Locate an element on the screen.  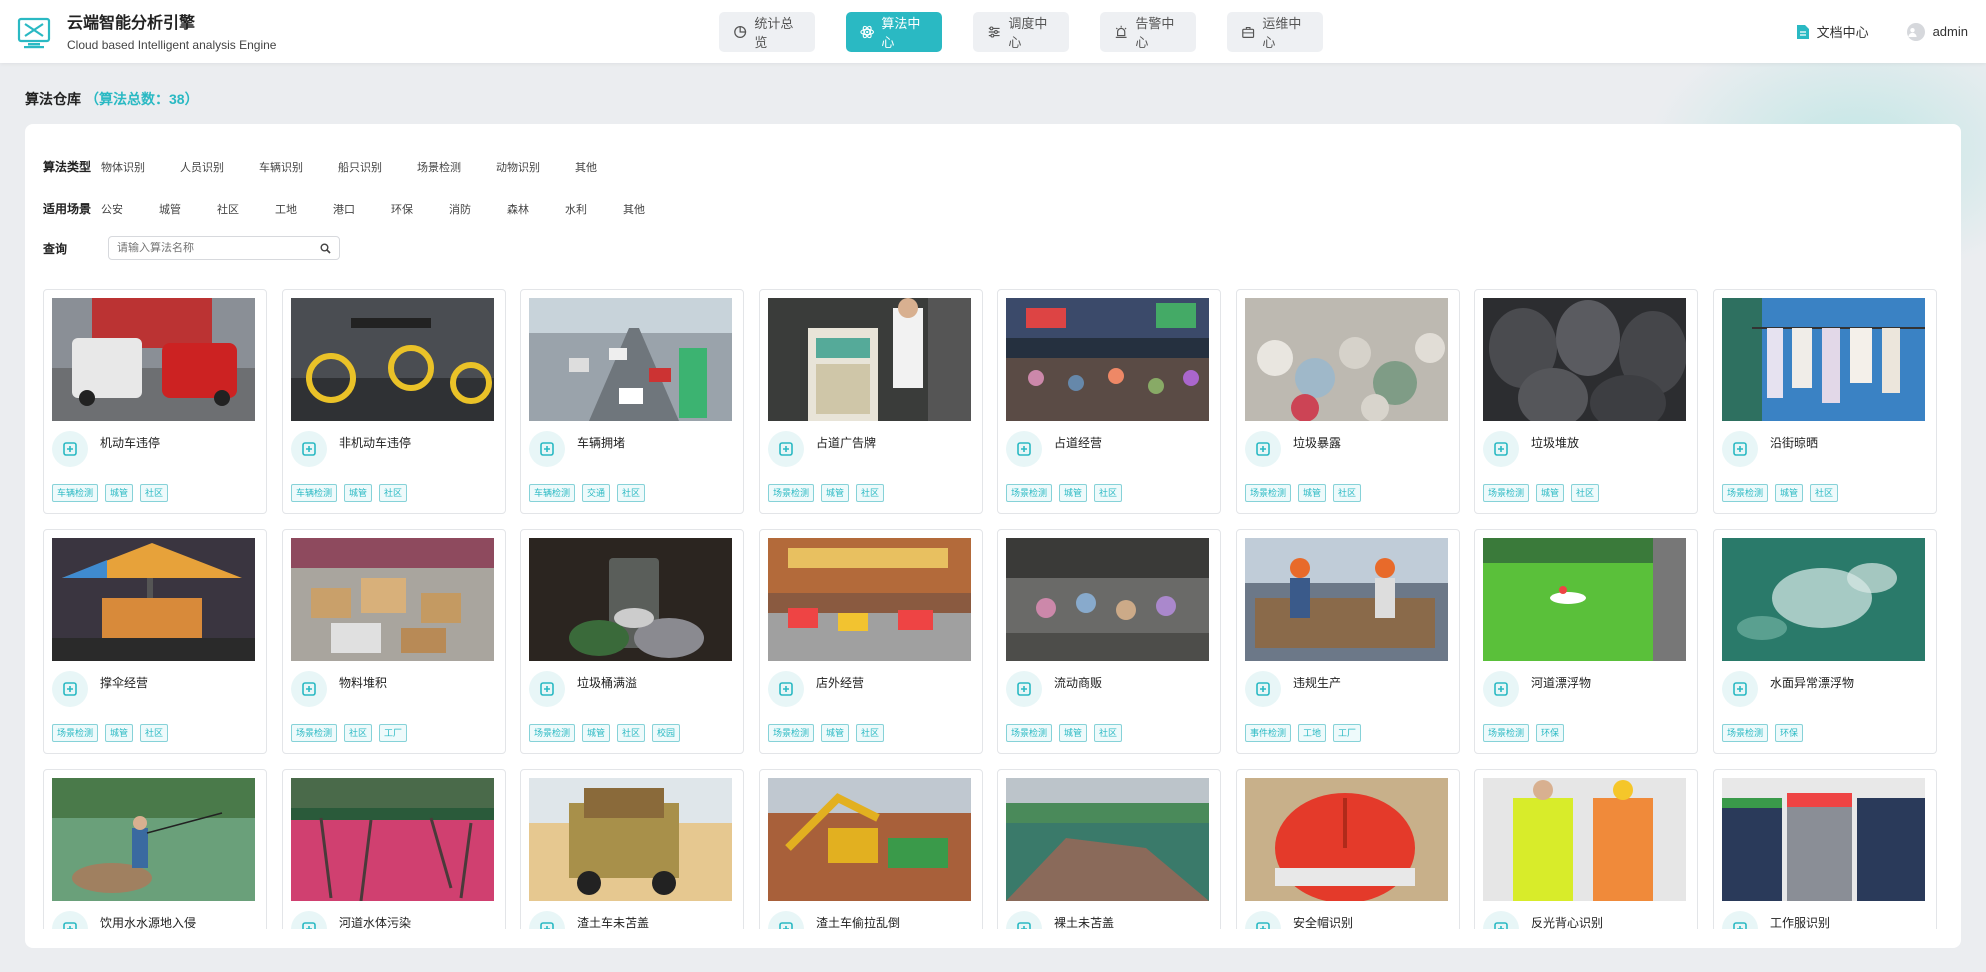
algorithm-card: 渣土车偷拉乱倒 is located at coordinates (871, 849).